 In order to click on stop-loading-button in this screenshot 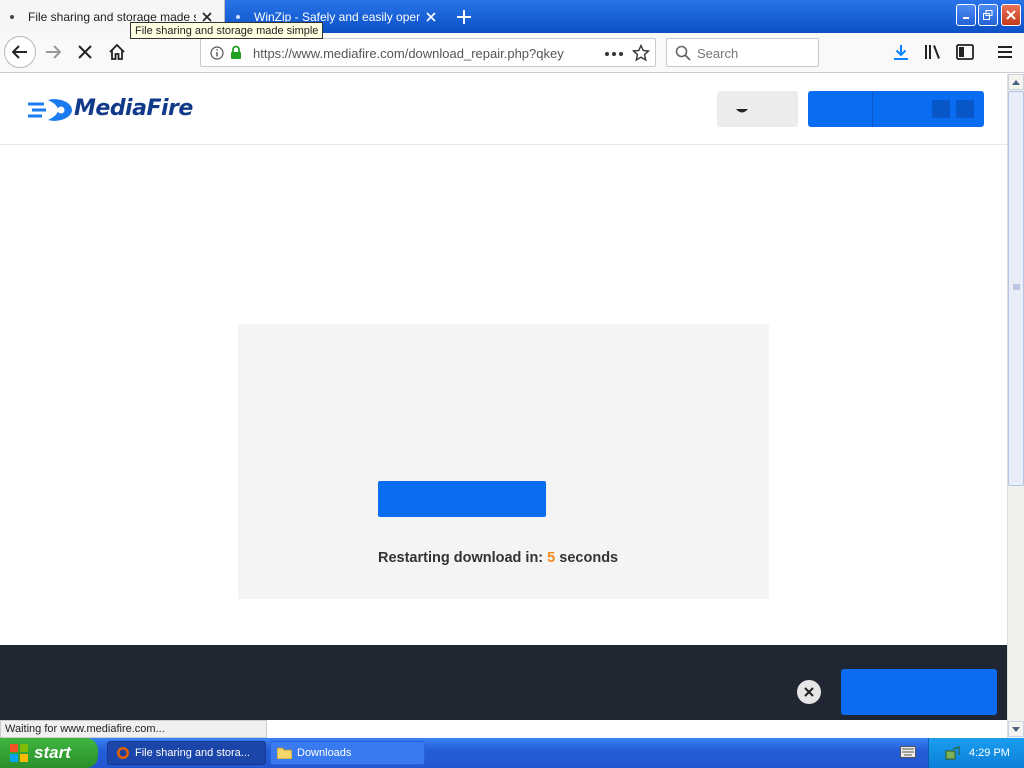, I will do `click(85, 52)`.